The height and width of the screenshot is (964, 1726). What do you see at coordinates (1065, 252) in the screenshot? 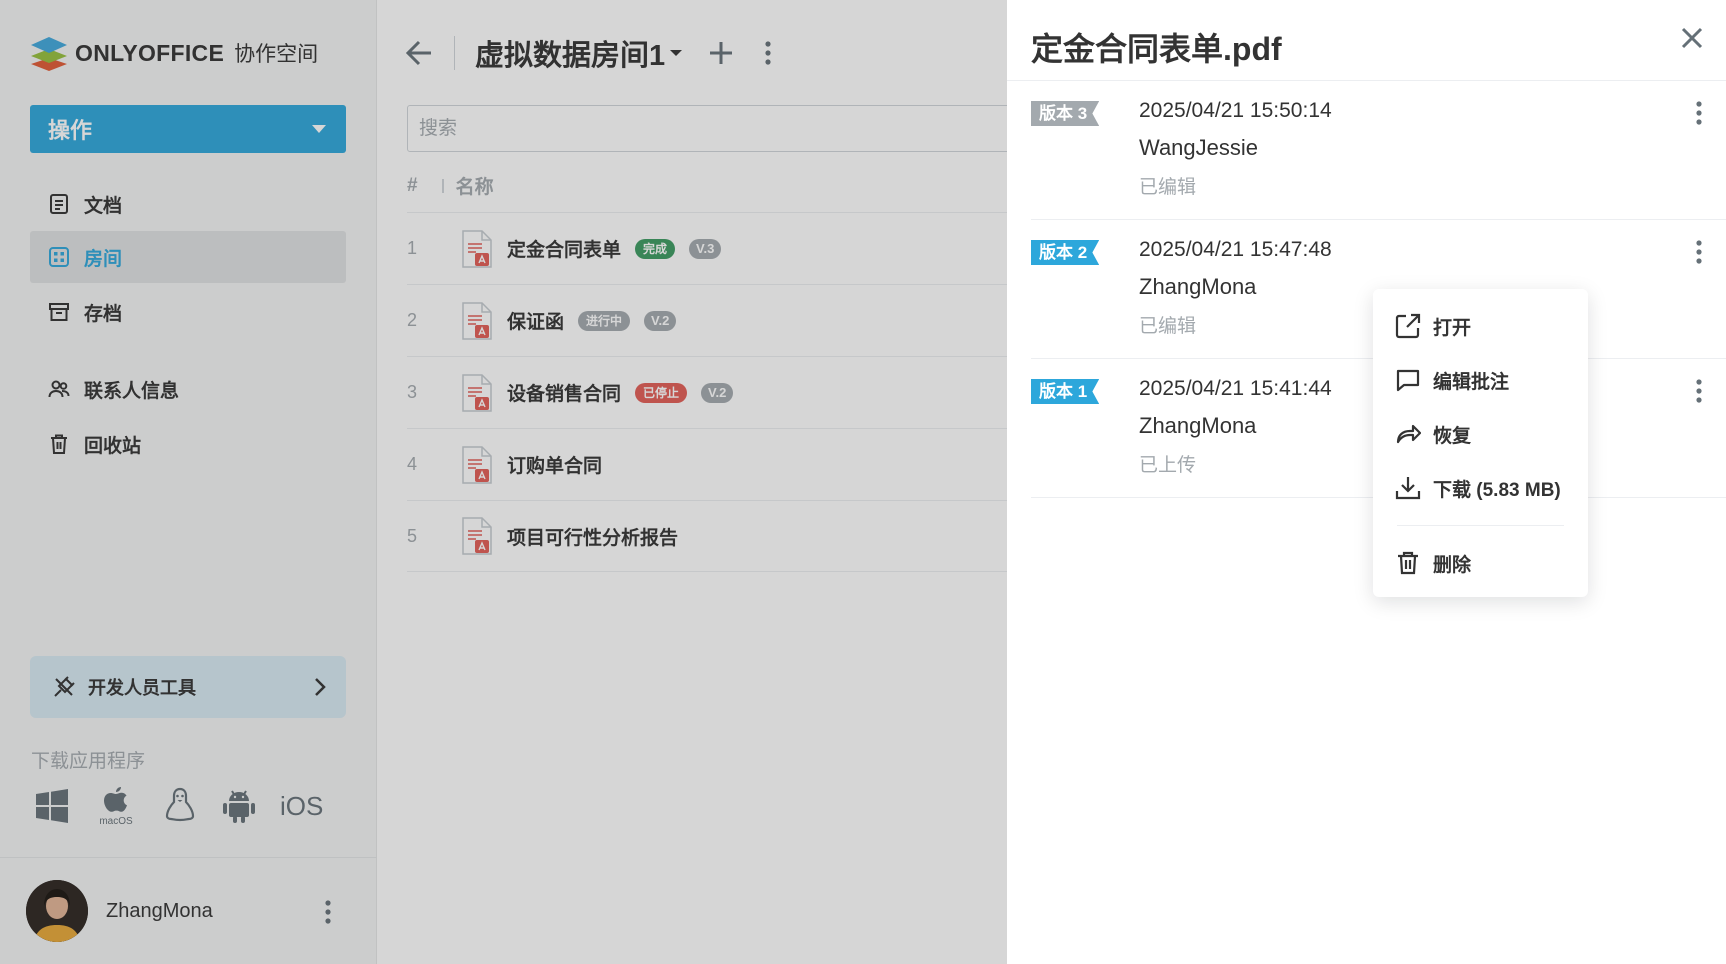
I see `version-tag: 版本 2` at bounding box center [1065, 252].